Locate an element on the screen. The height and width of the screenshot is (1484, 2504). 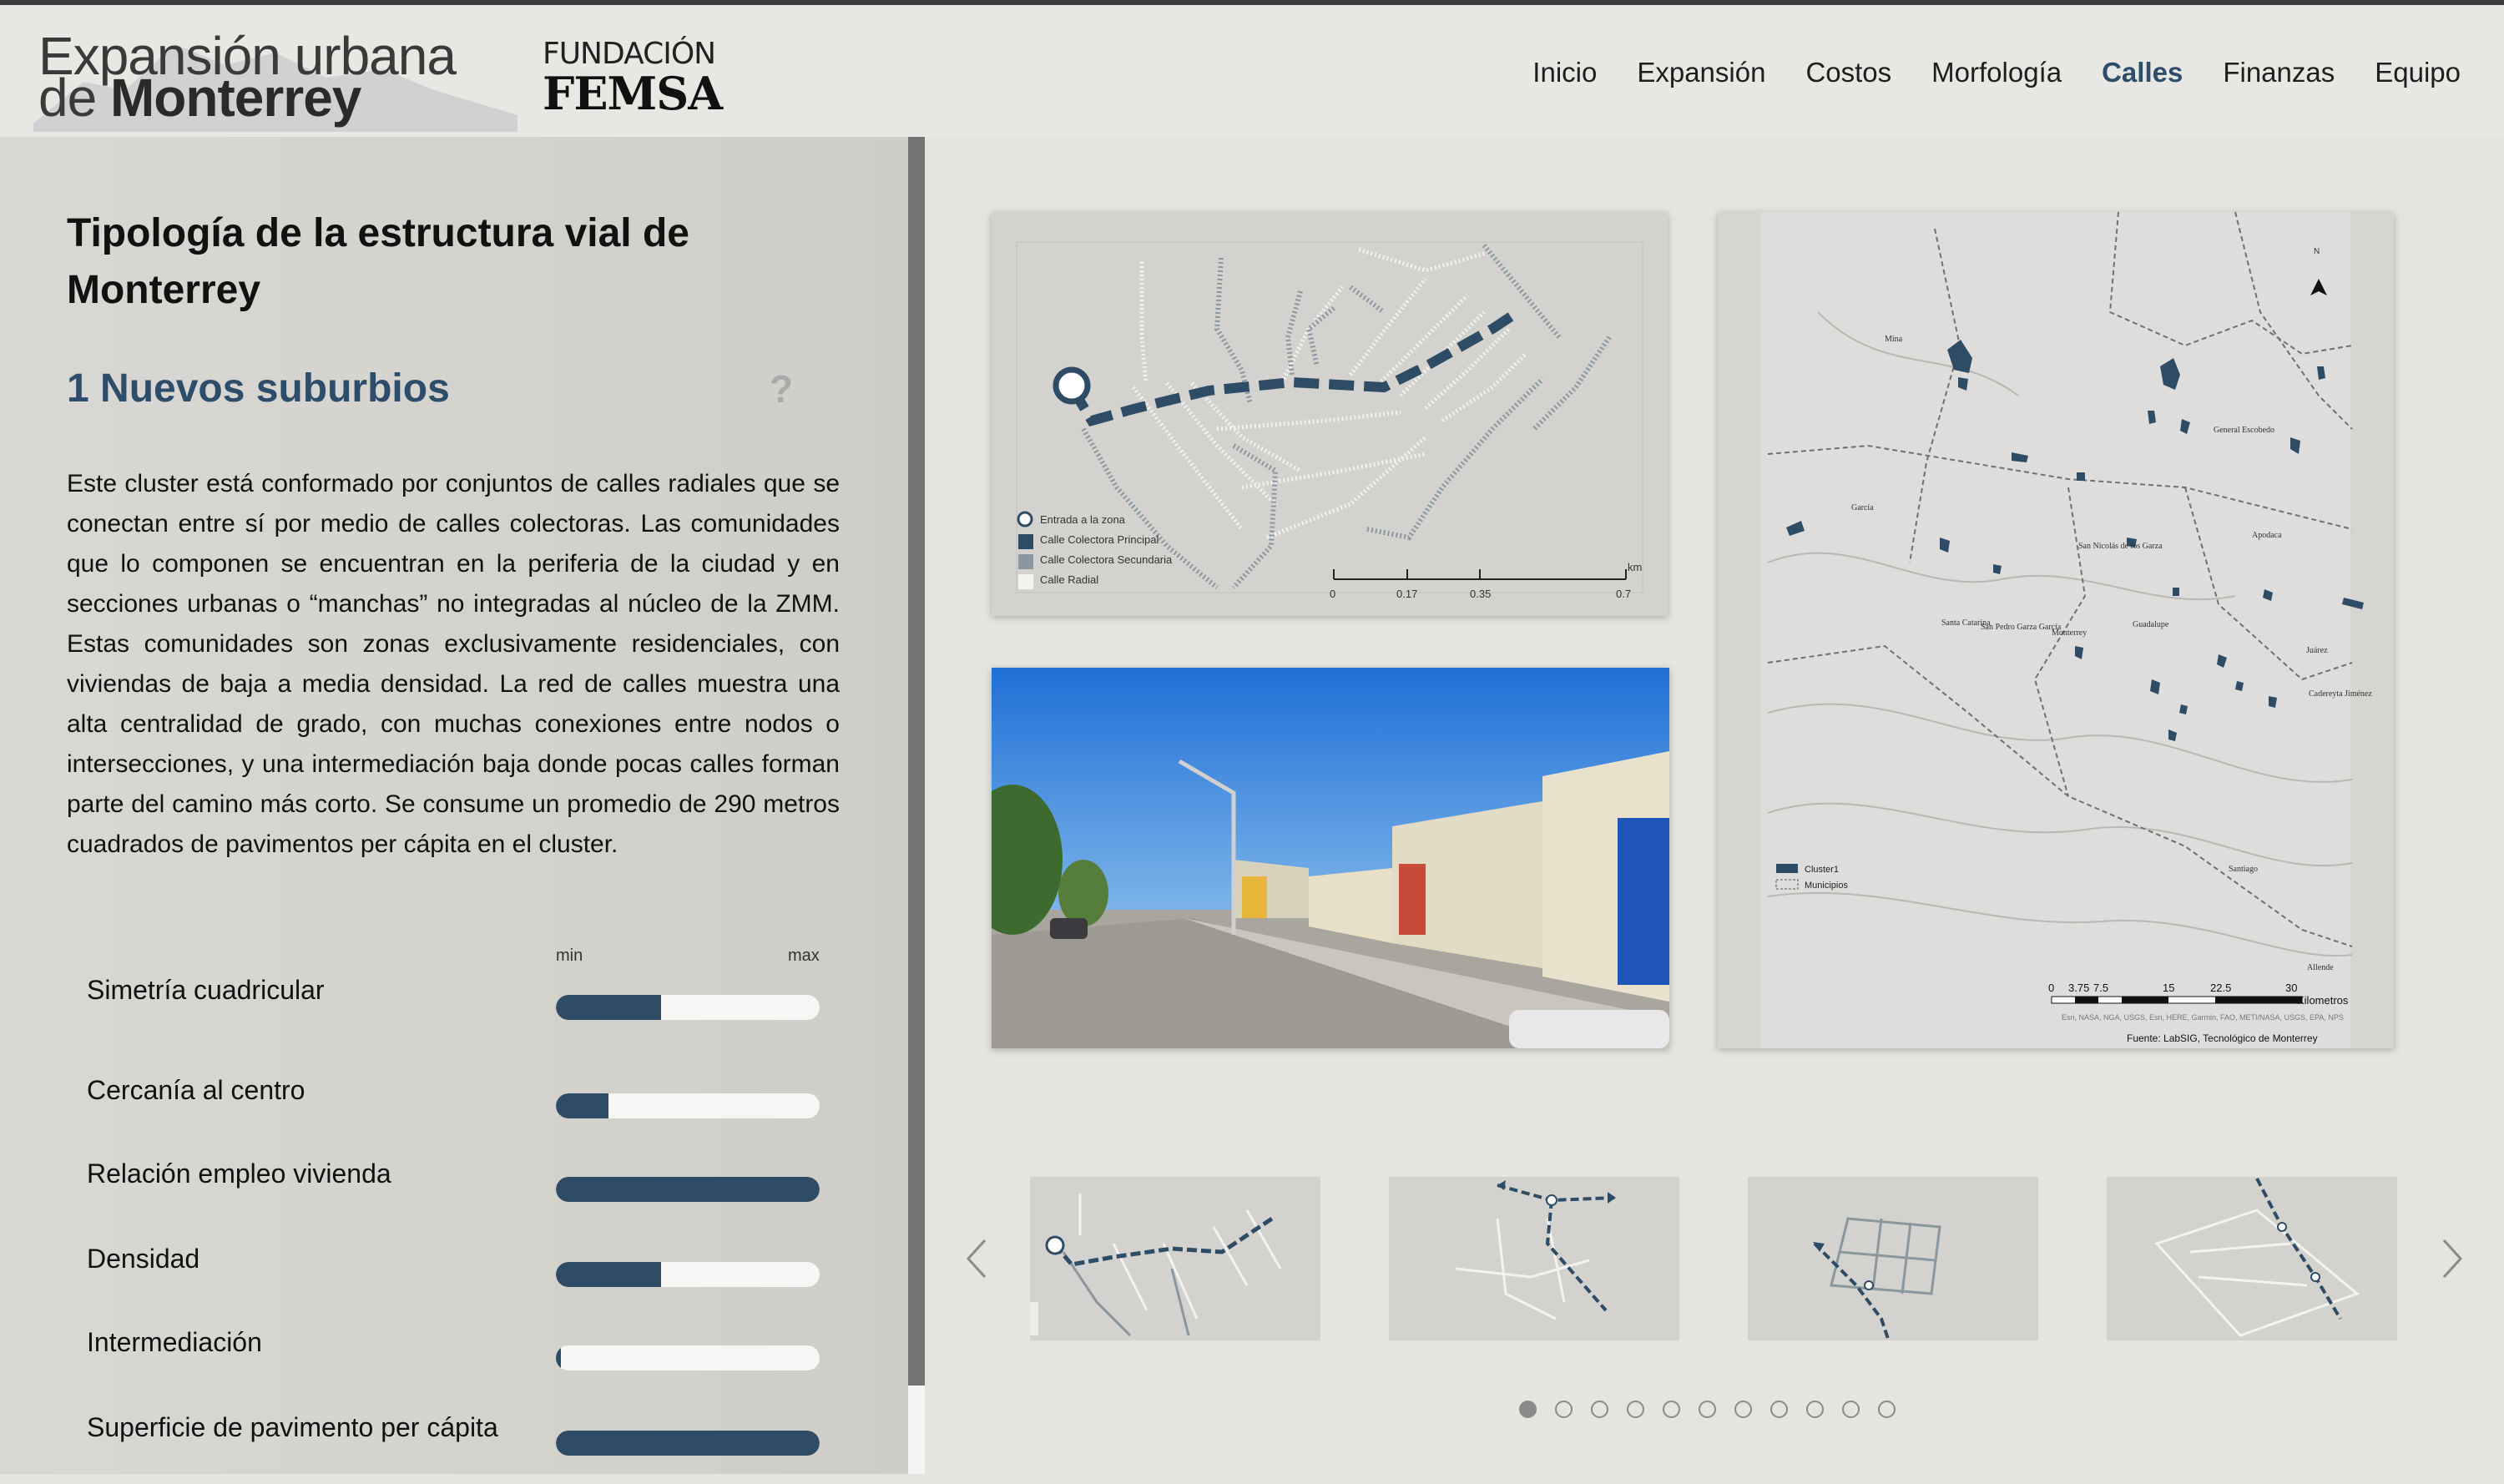
legend-radial: Calle Radial is located at coordinates (1069, 579).